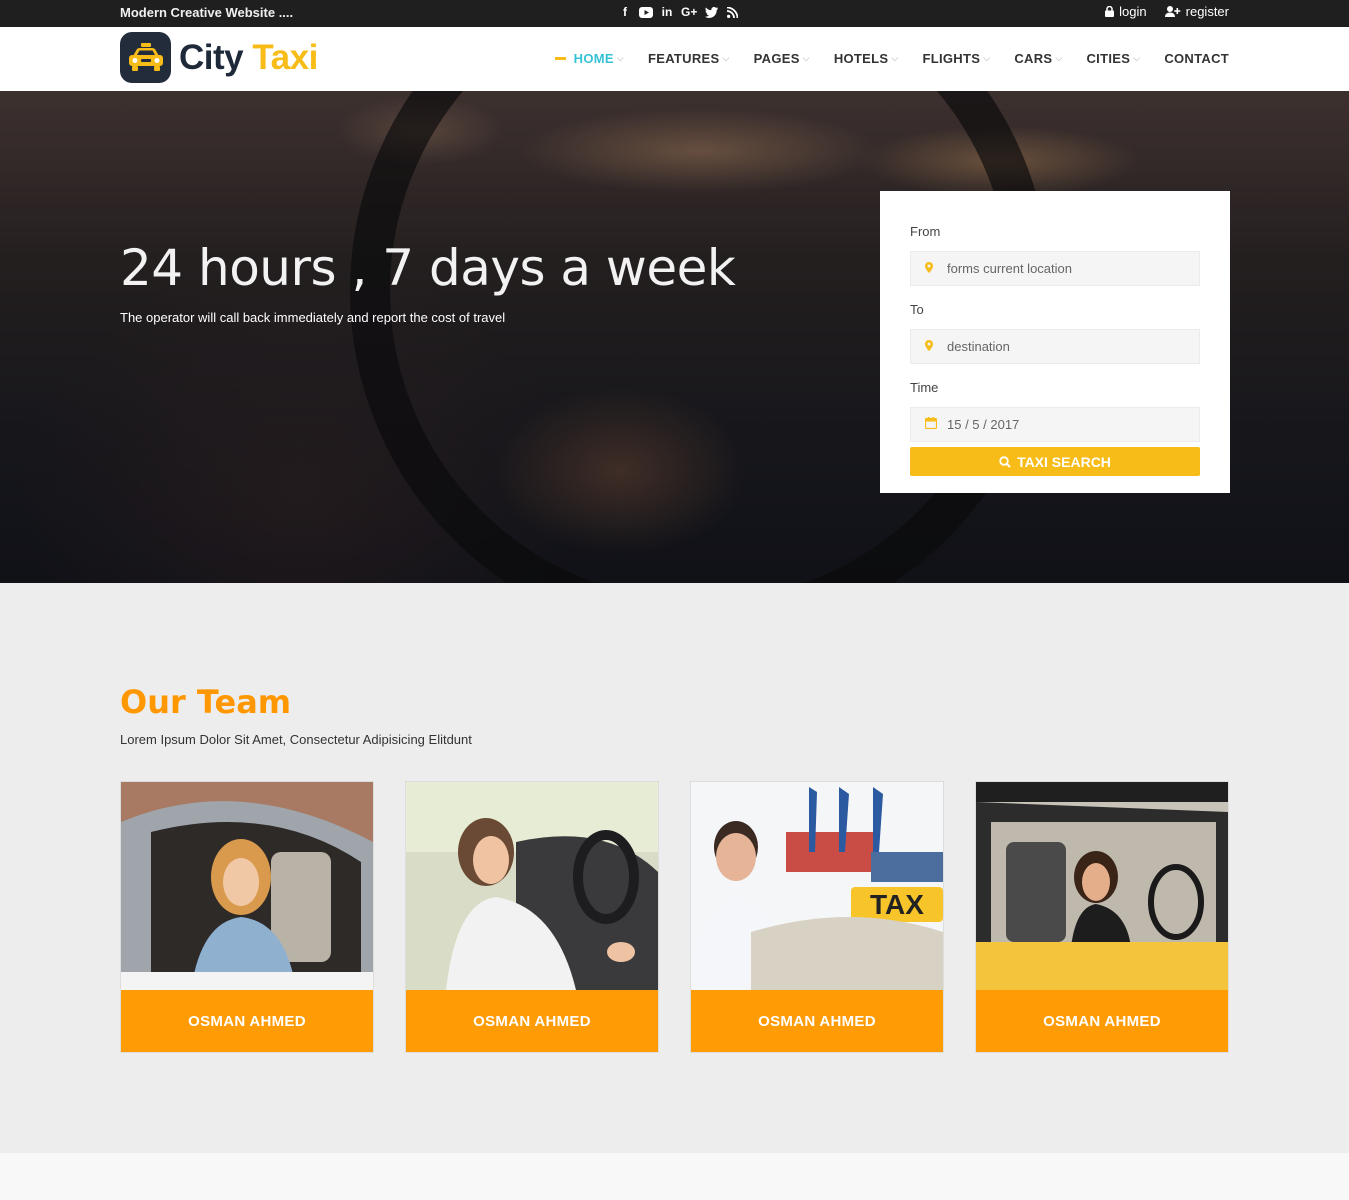 Image resolution: width=1349 pixels, height=1200 pixels. I want to click on nav-item-label: HOME, so click(593, 58).